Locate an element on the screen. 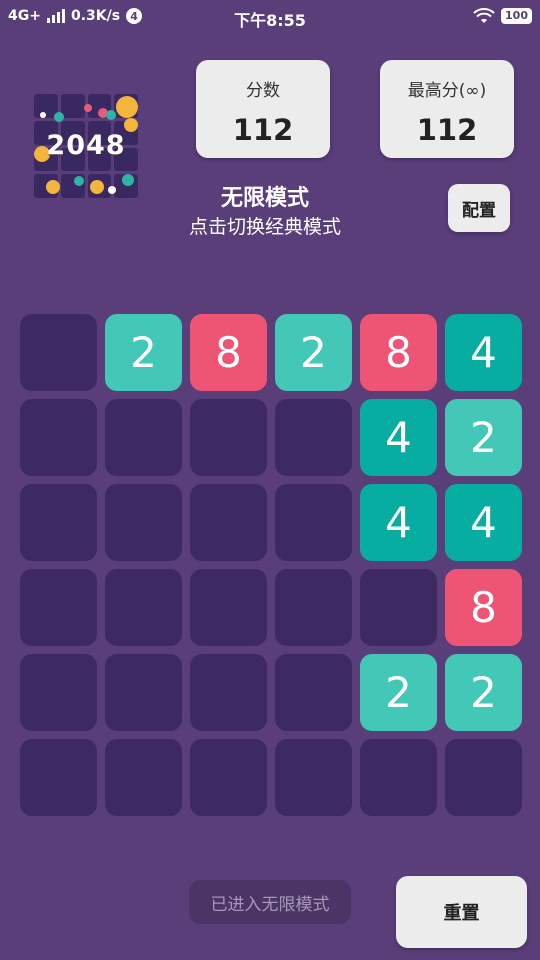 This screenshot has height=960, width=540. score-value: 112 is located at coordinates (263, 130).